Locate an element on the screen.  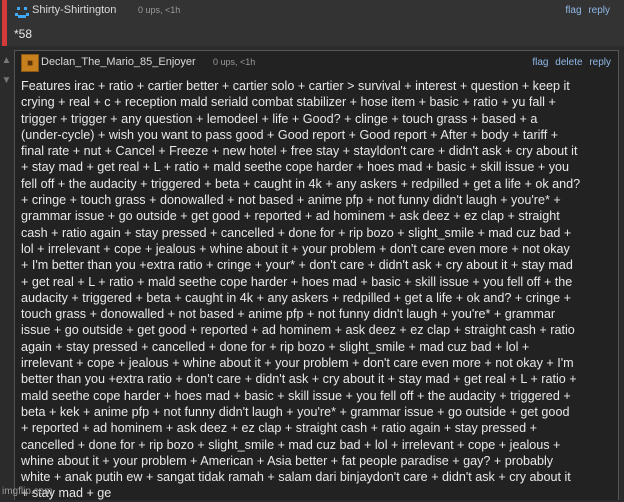
accent-bar is located at coordinates (4, 23).